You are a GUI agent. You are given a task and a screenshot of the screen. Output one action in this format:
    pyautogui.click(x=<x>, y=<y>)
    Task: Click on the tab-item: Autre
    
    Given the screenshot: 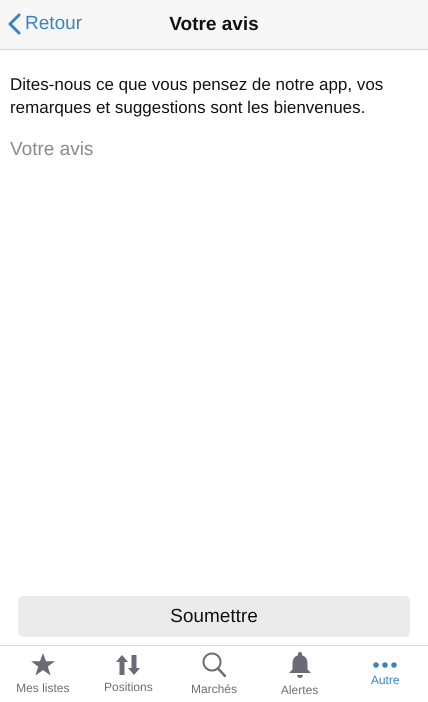 What is the action you would take?
    pyautogui.click(x=385, y=674)
    